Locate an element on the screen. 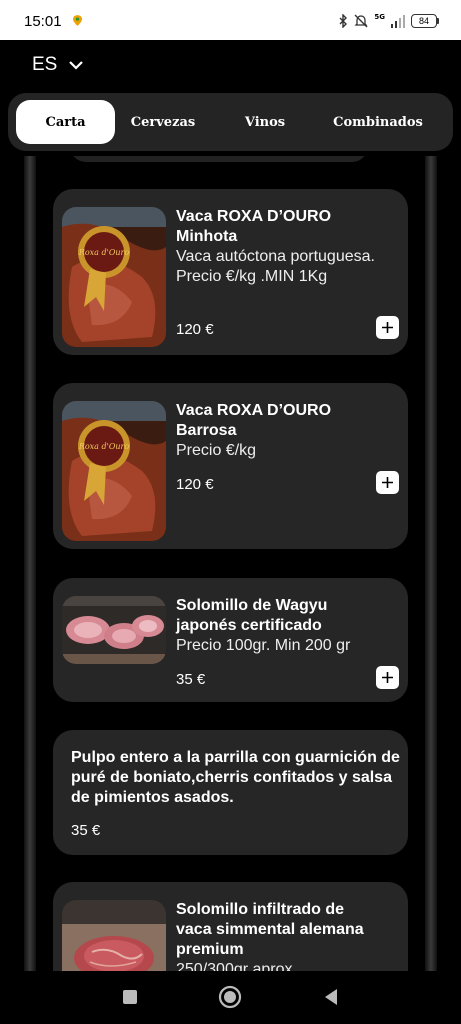 The image size is (461, 1024). tab-carta: Carta is located at coordinates (65, 122).